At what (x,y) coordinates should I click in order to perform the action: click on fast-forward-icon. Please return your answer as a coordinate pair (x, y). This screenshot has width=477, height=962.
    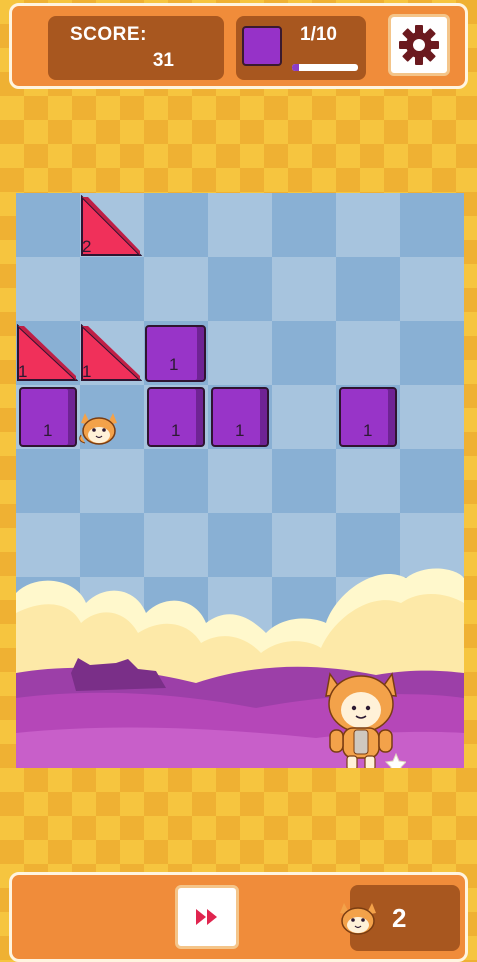
    Looking at the image, I should click on (206, 917).